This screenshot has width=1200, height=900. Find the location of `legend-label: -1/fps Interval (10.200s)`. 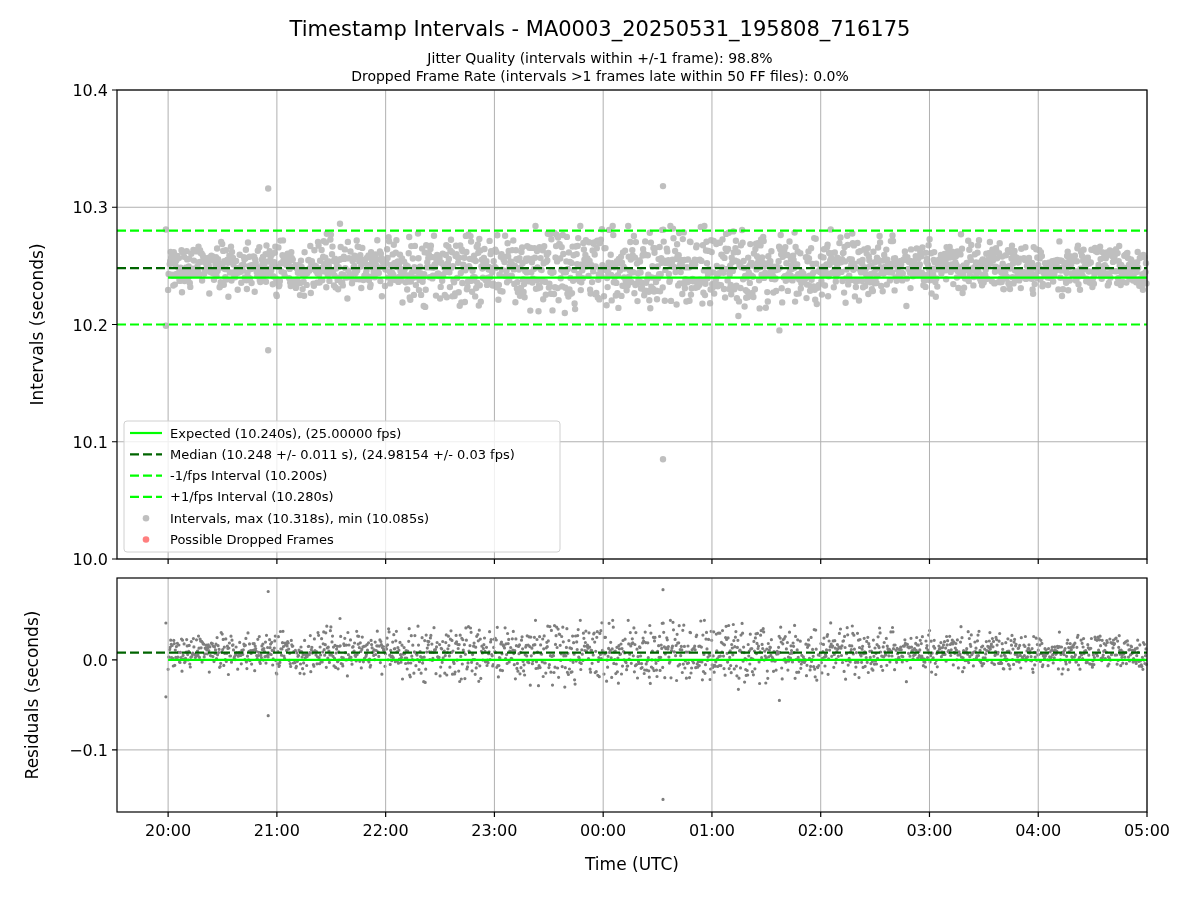

legend-label: -1/fps Interval (10.200s) is located at coordinates (249, 476).